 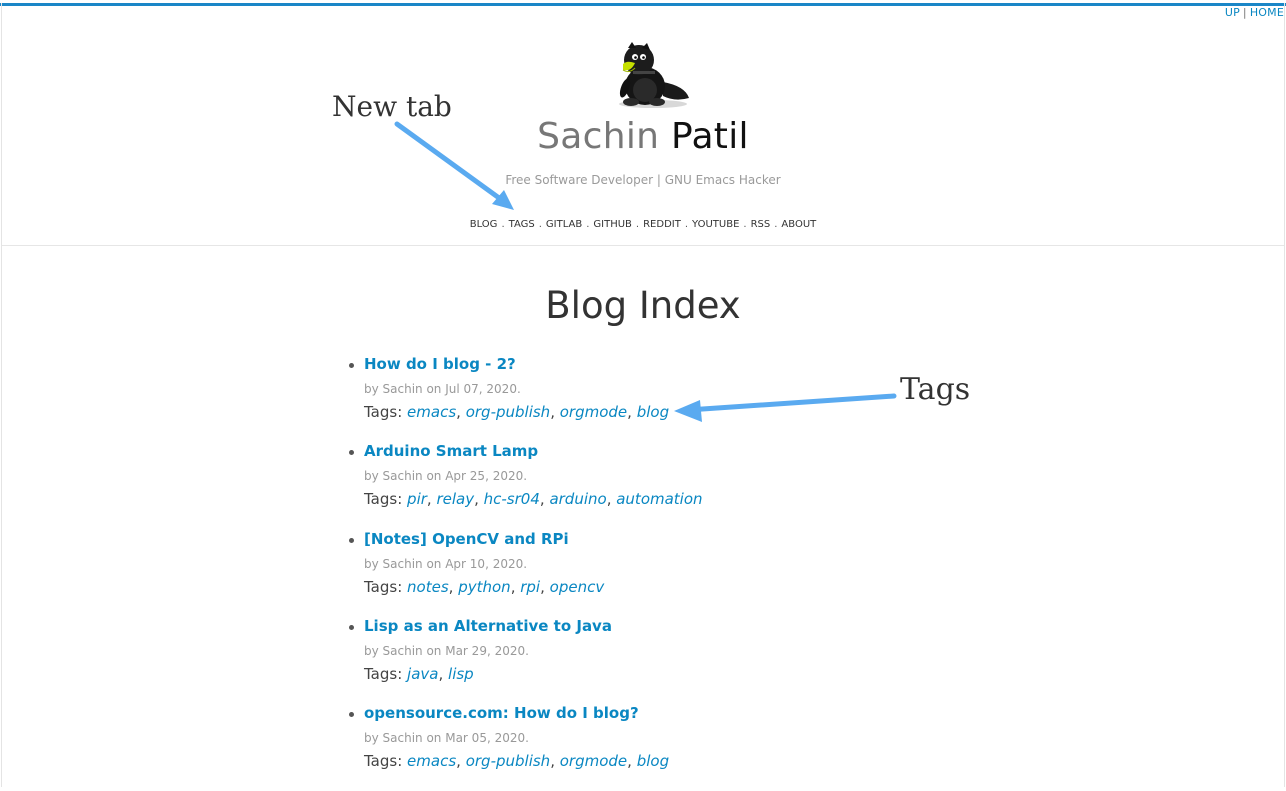 What do you see at coordinates (662, 224) in the screenshot?
I see `nav-reddit: REDDIT` at bounding box center [662, 224].